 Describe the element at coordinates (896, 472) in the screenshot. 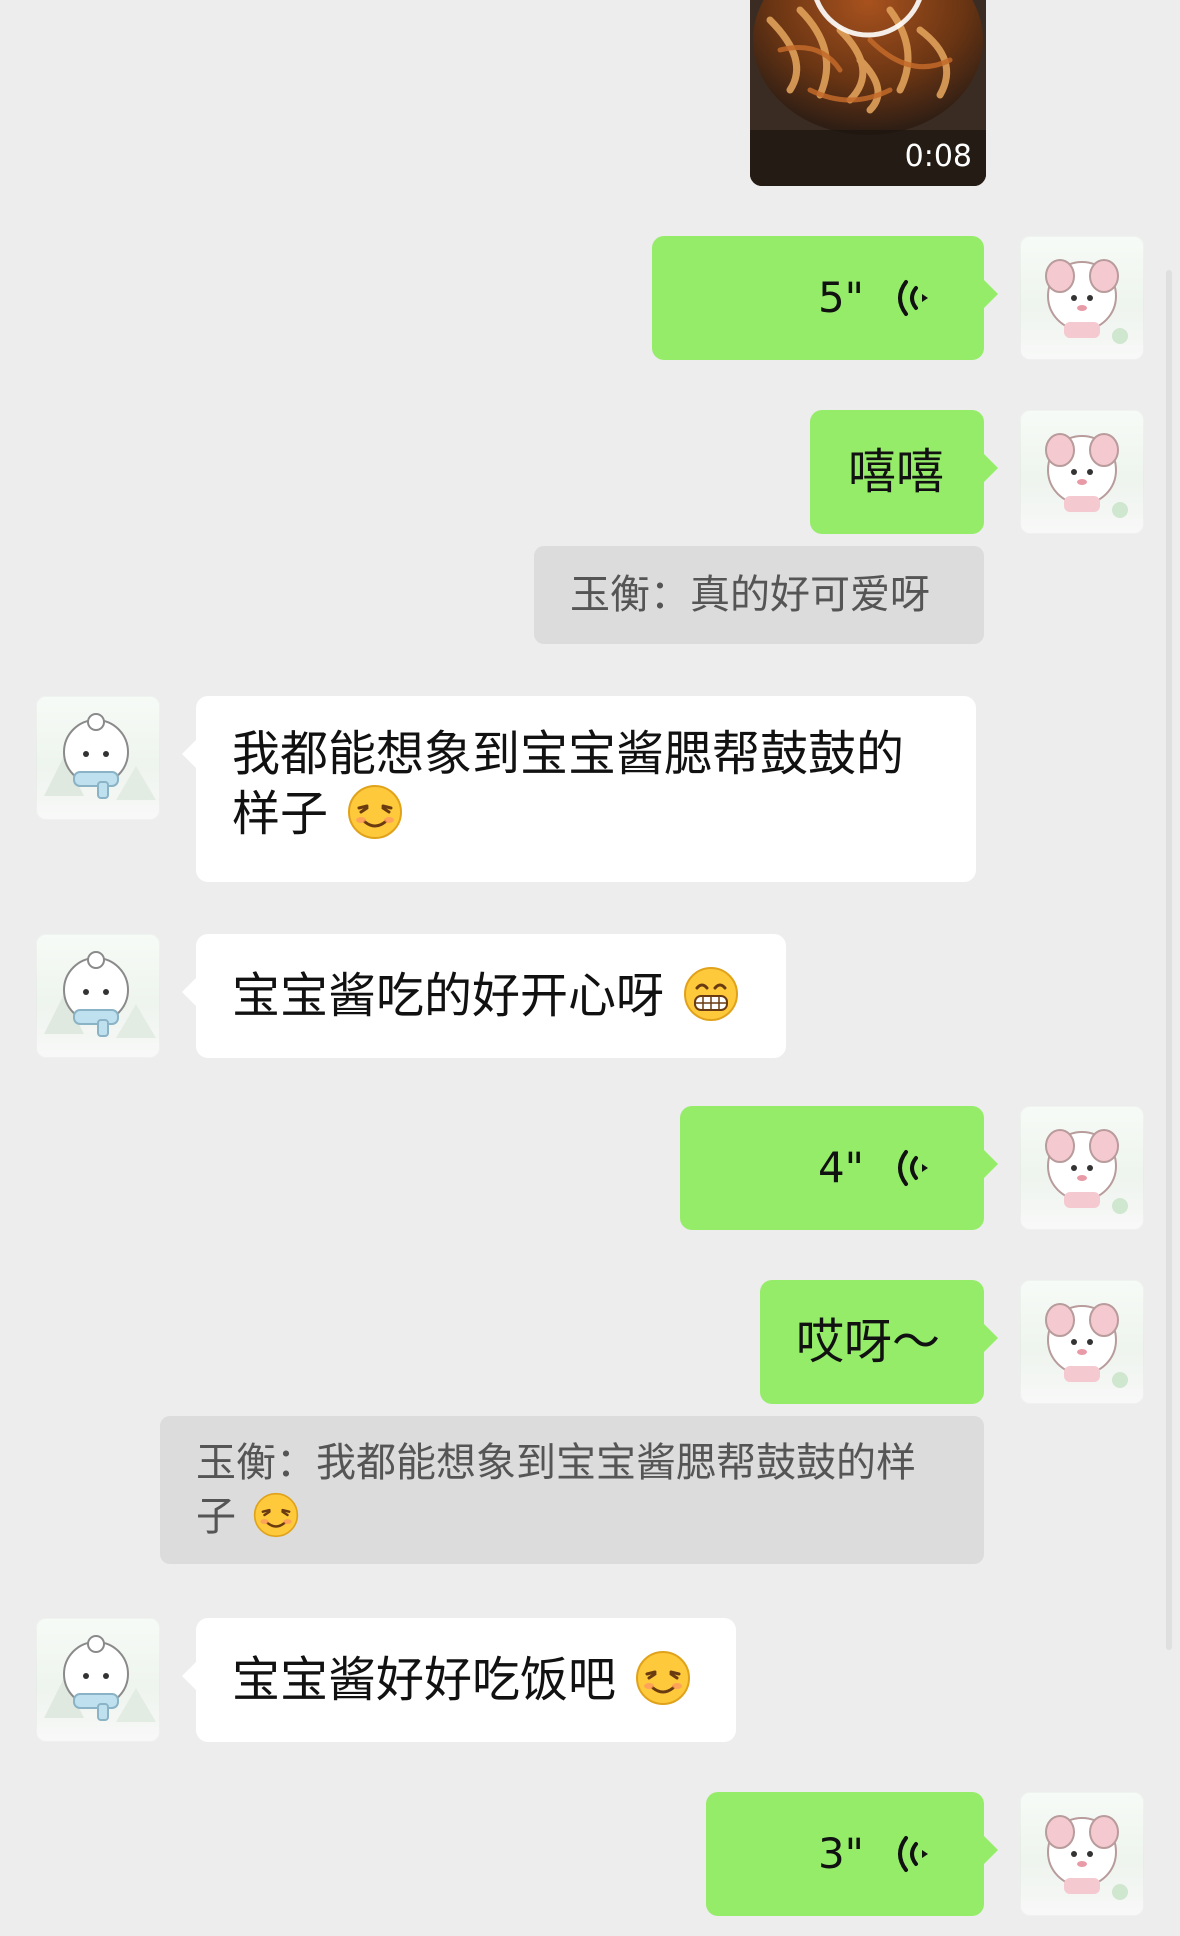

I see `message-text: 嘻嘻` at that location.